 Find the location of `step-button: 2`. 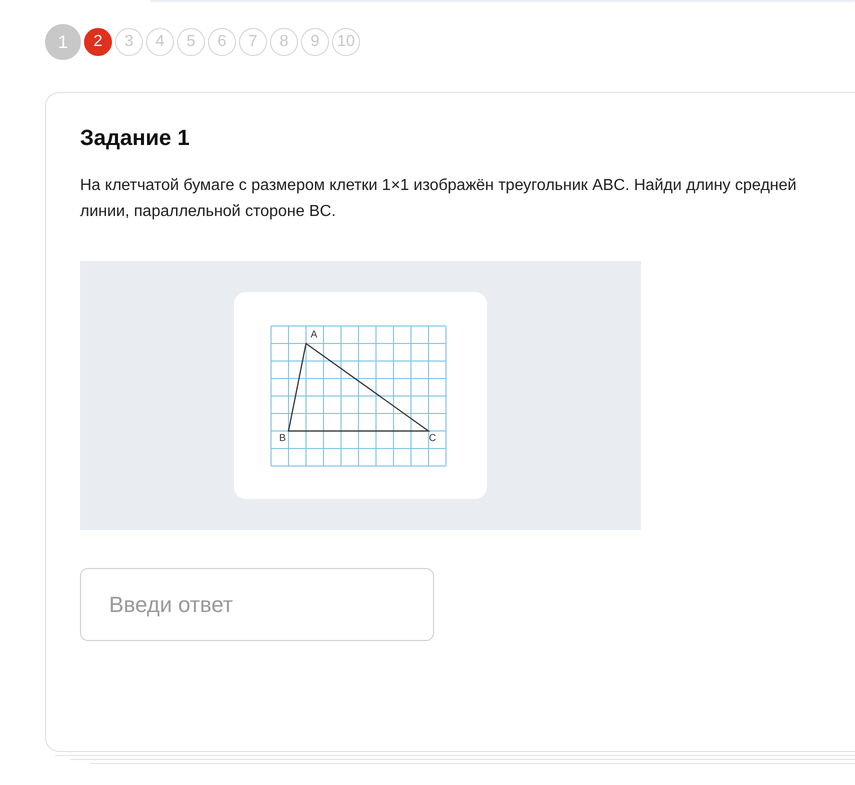

step-button: 2 is located at coordinates (98, 42).